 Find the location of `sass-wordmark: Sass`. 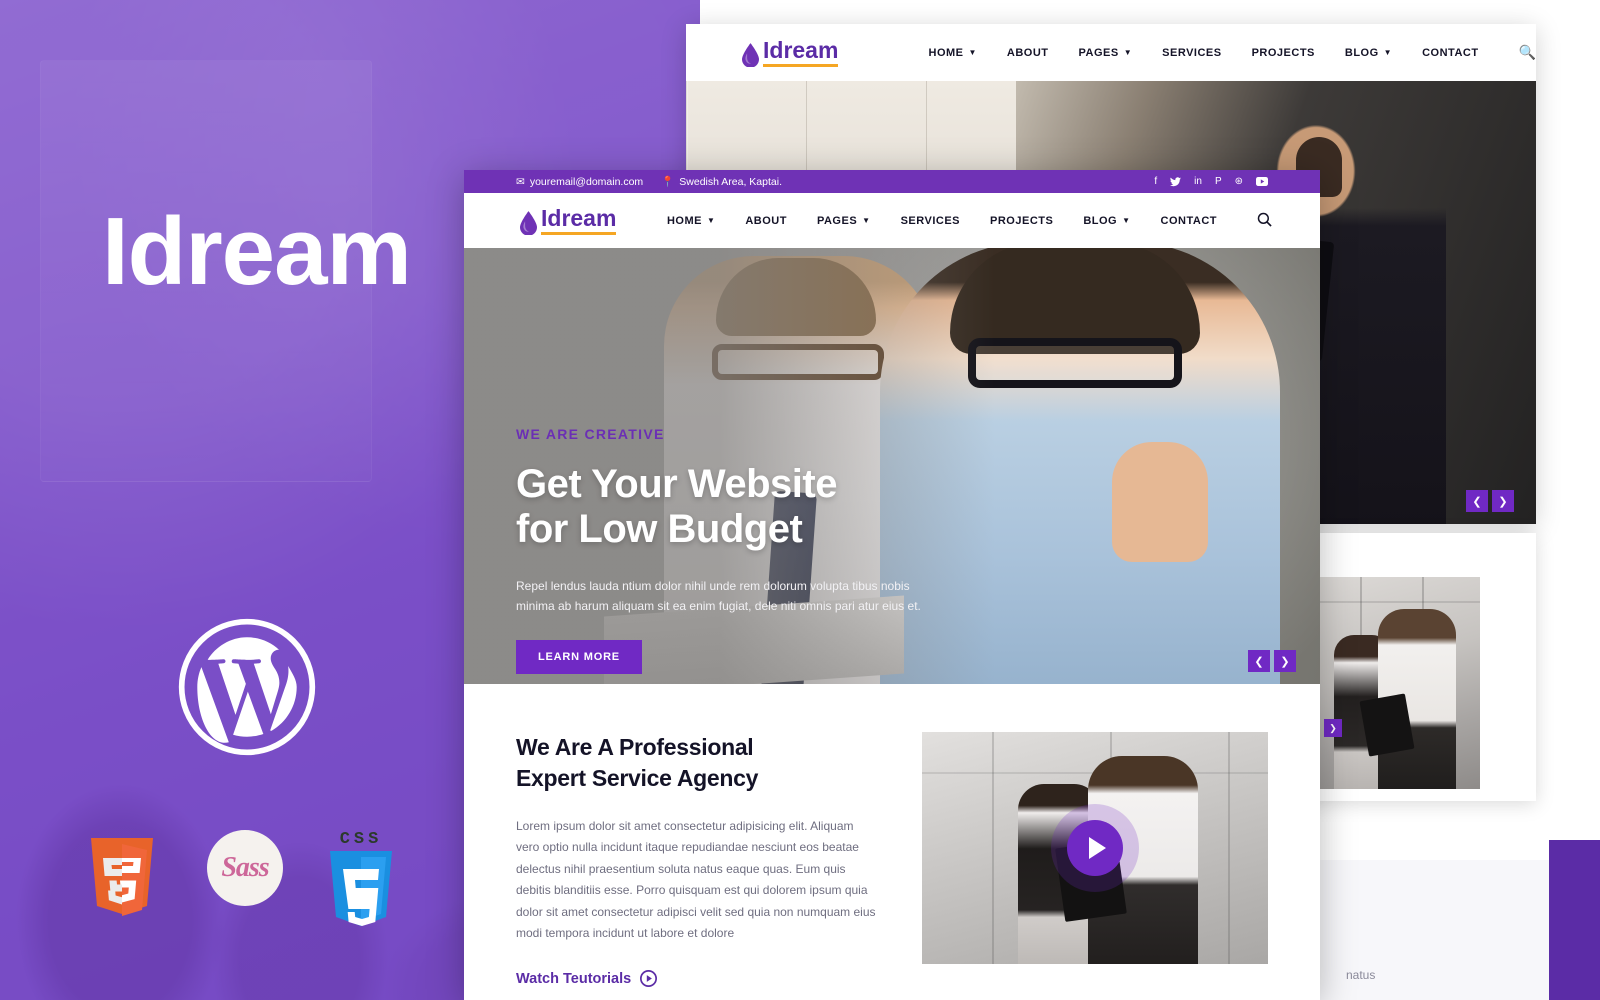

sass-wordmark: Sass is located at coordinates (245, 868).